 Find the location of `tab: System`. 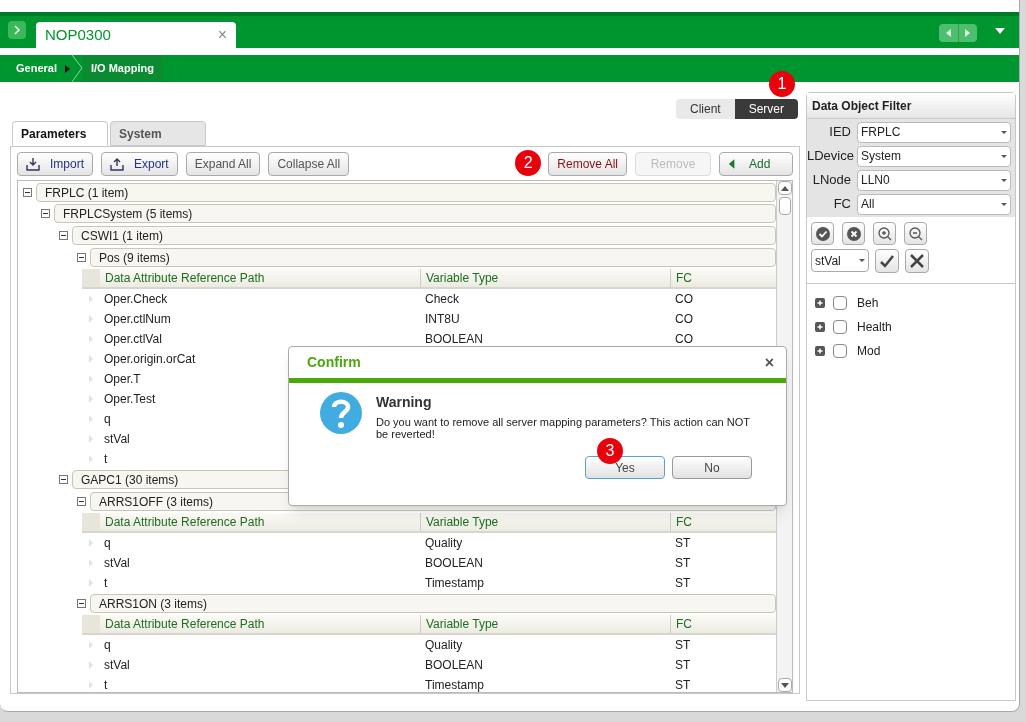

tab: System is located at coordinates (158, 133).